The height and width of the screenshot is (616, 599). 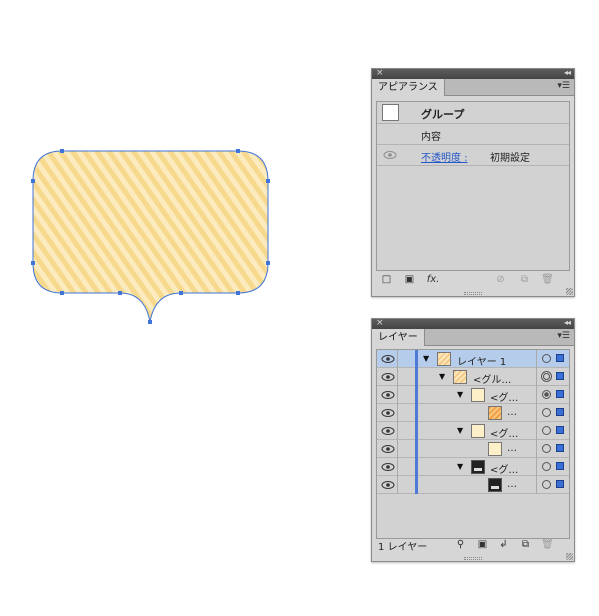 I want to click on delete-item-icon: 🗑, so click(x=547, y=279).